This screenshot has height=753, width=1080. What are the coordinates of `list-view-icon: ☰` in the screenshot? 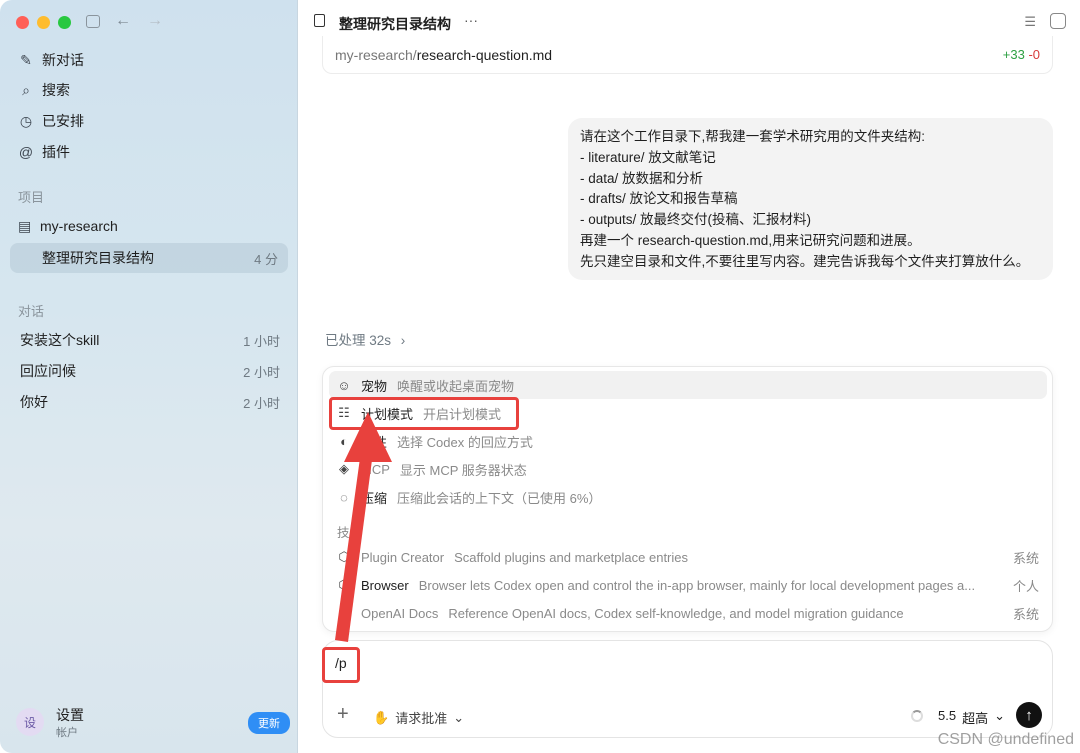 It's located at (1030, 22).